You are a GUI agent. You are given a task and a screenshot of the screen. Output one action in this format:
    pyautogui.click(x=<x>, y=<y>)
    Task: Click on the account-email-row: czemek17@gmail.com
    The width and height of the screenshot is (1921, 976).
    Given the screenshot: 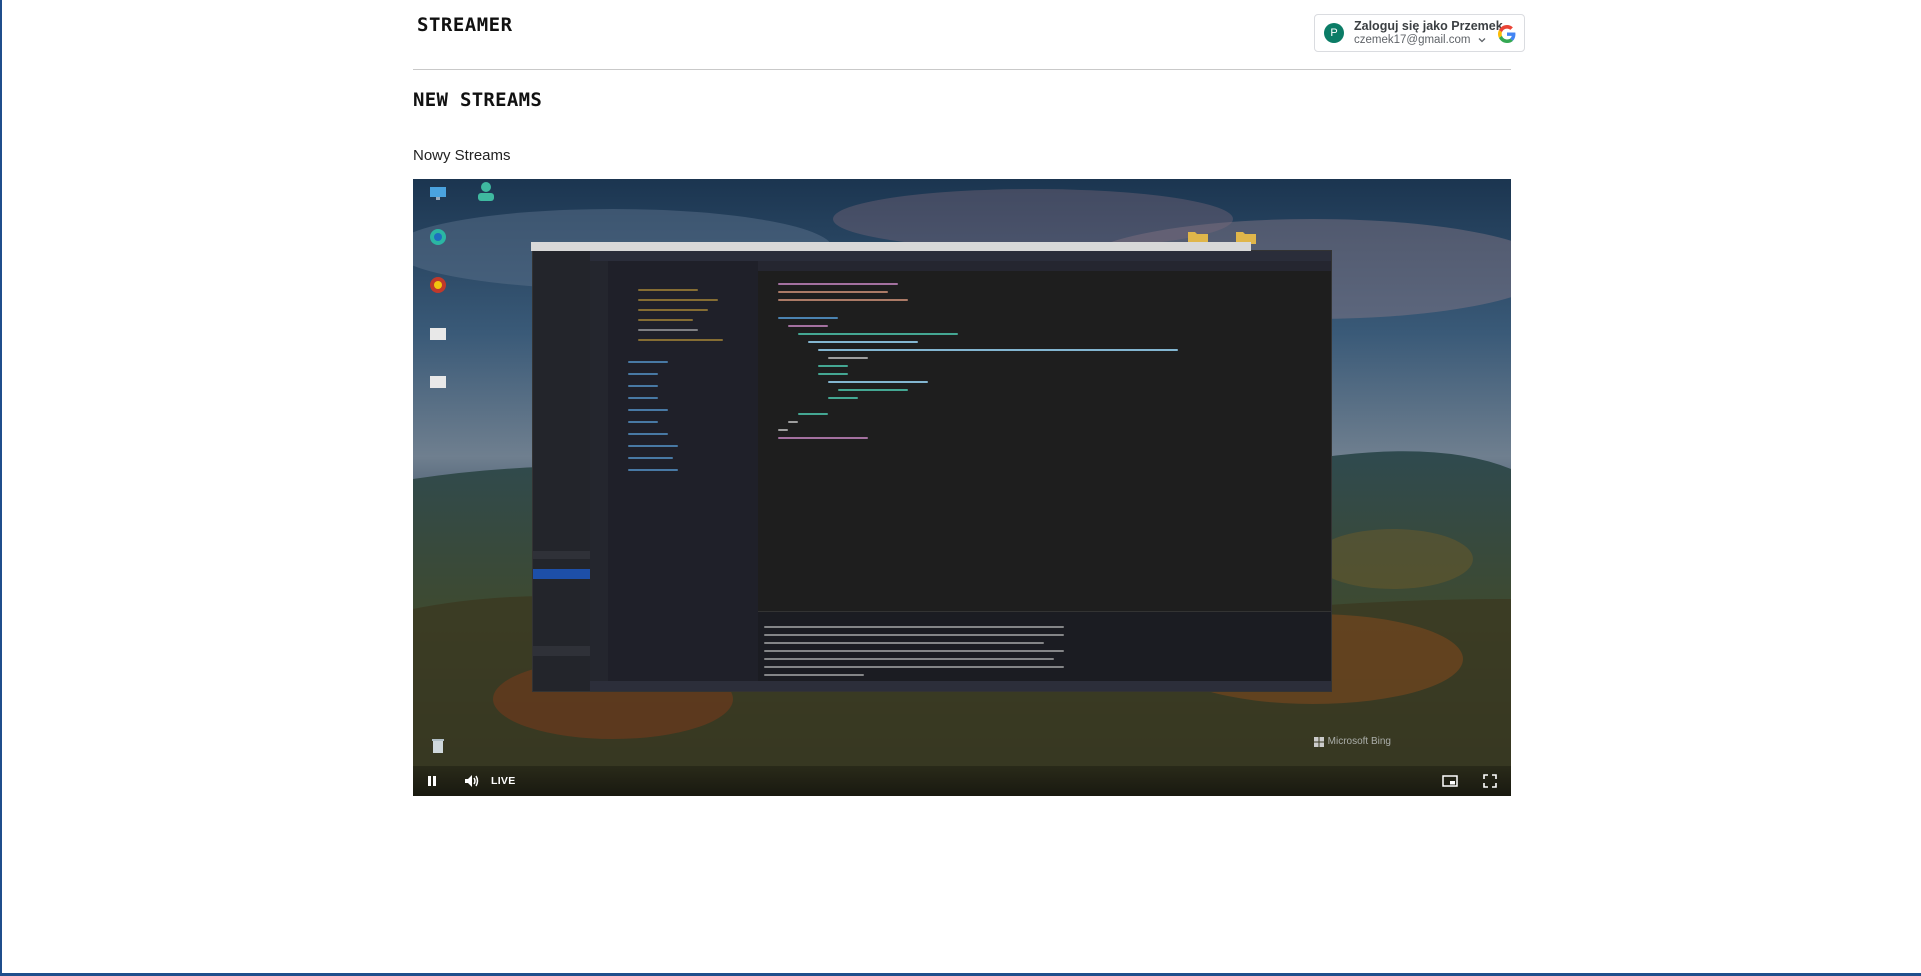 What is the action you would take?
    pyautogui.click(x=1428, y=40)
    